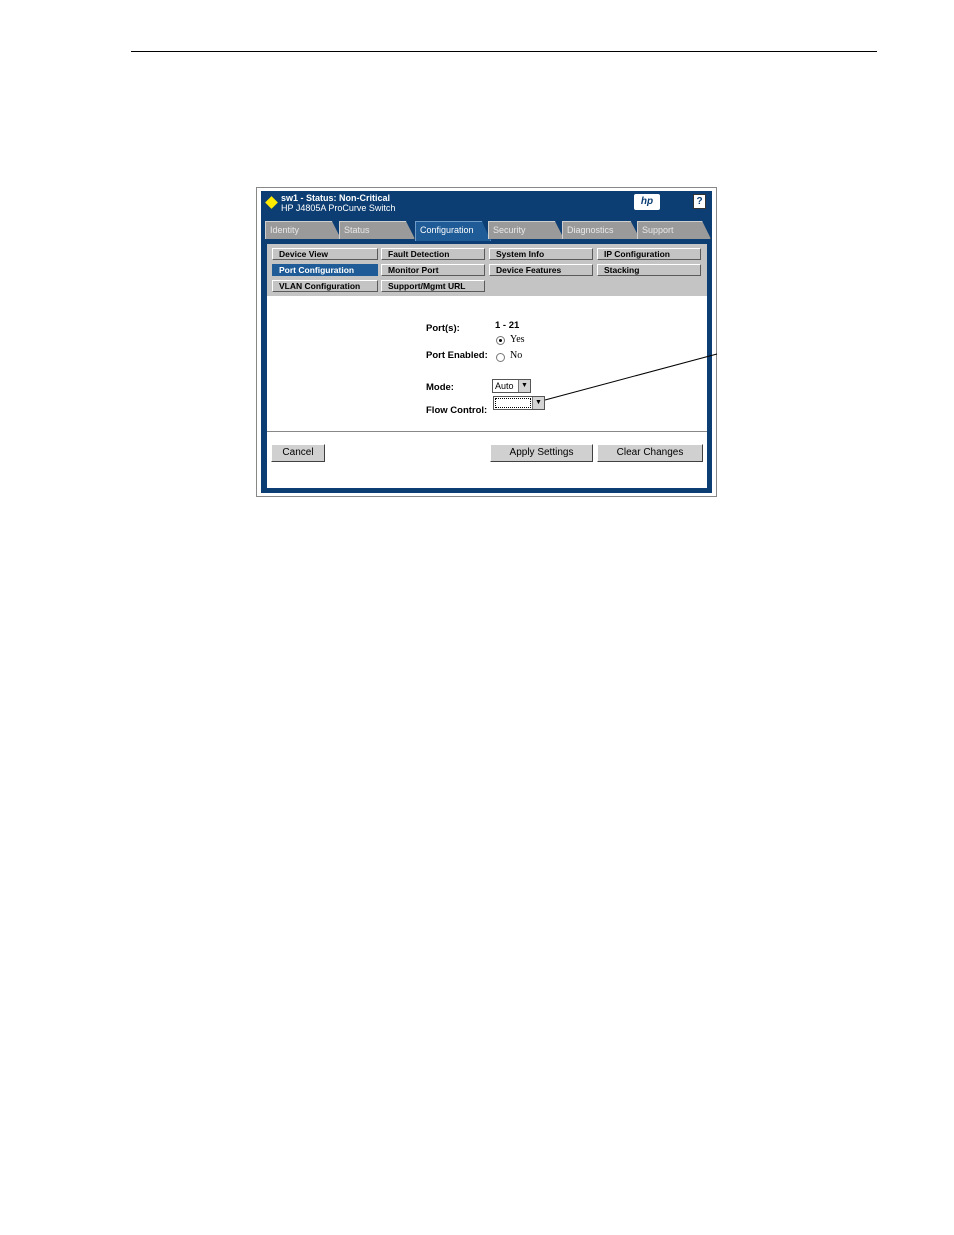 The height and width of the screenshot is (1235, 954). Describe the element at coordinates (541, 453) in the screenshot. I see `apply-settings-button: Apply Settings` at that location.